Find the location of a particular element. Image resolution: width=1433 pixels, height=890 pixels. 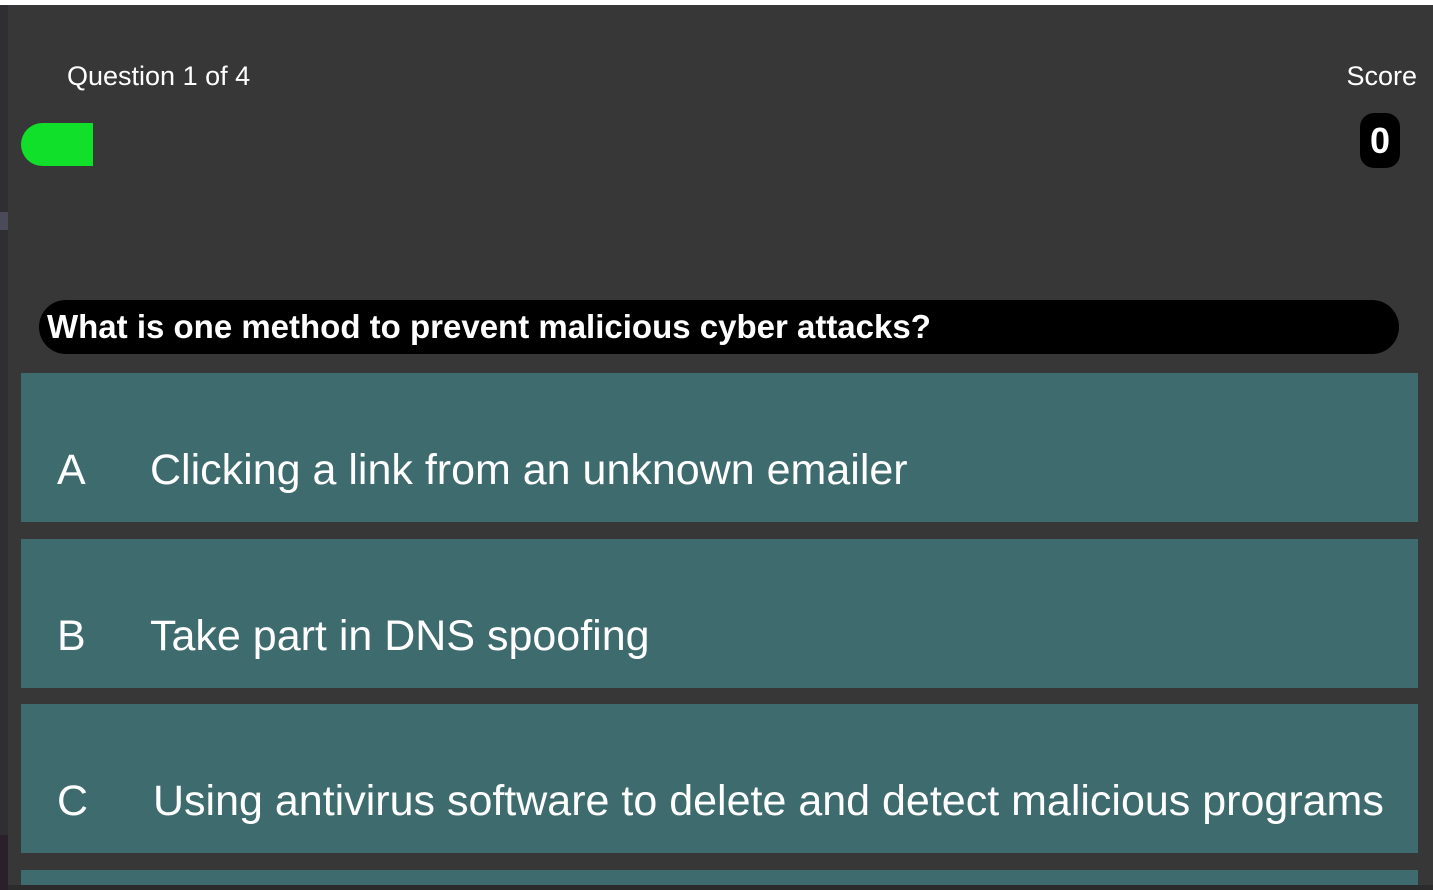

question-counter: Question 1 of 4 is located at coordinates (159, 76).